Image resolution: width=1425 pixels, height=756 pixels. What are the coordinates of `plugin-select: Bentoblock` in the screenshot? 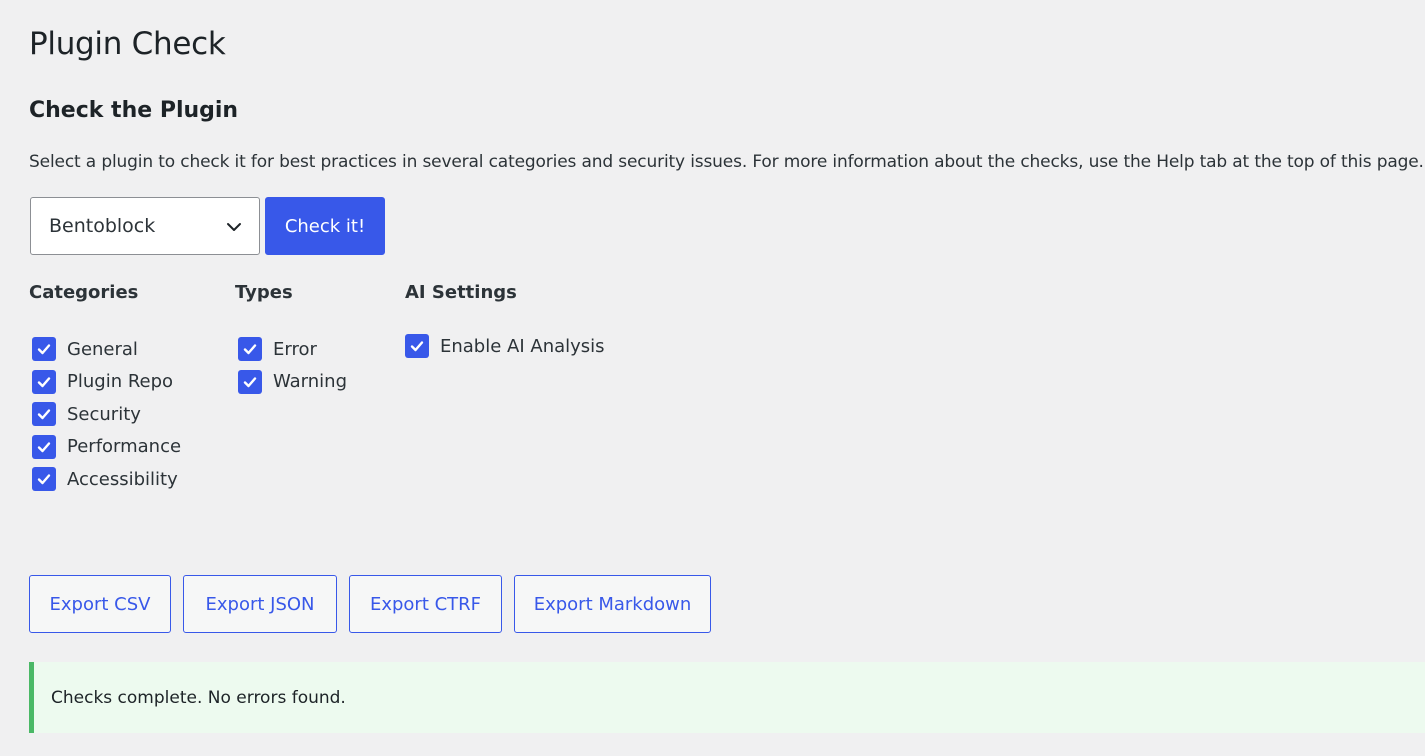 It's located at (145, 226).